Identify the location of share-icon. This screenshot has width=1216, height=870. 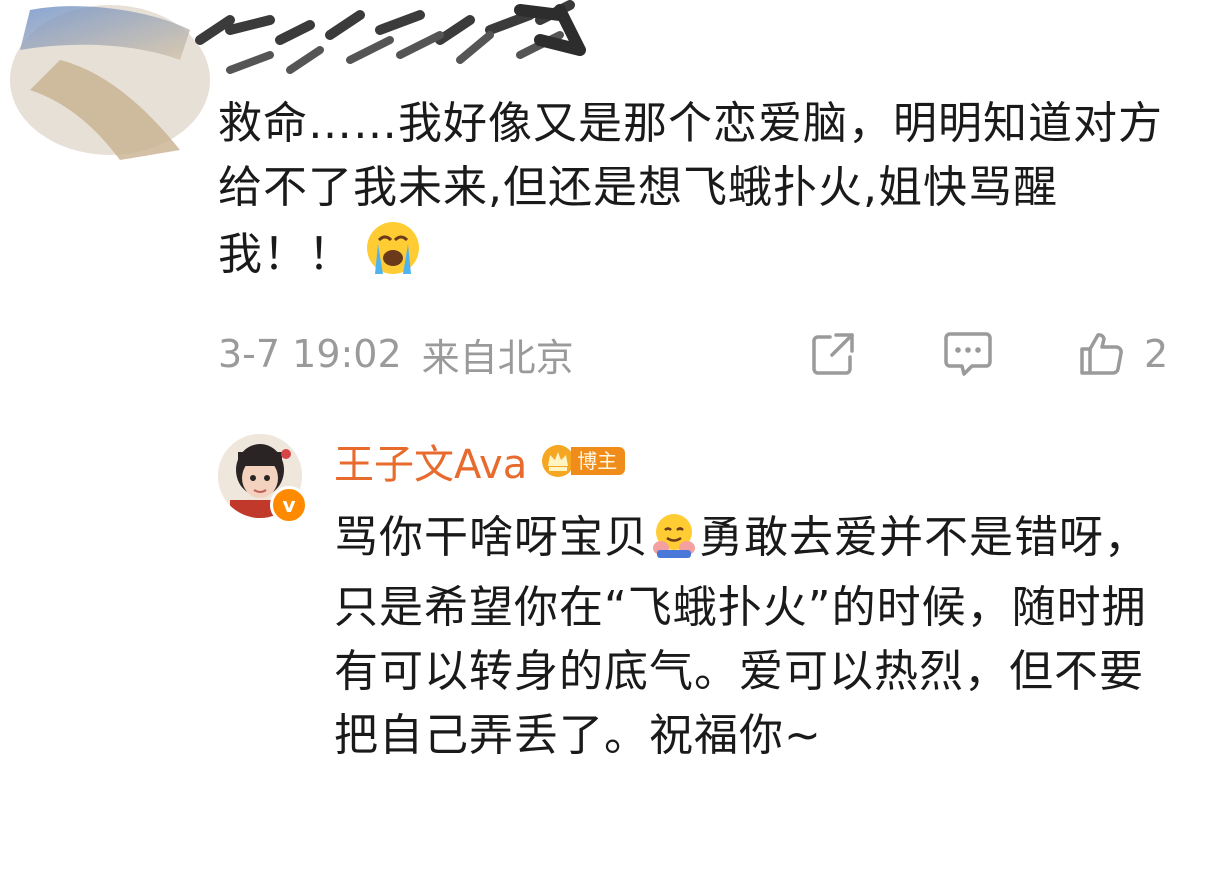
(833, 354).